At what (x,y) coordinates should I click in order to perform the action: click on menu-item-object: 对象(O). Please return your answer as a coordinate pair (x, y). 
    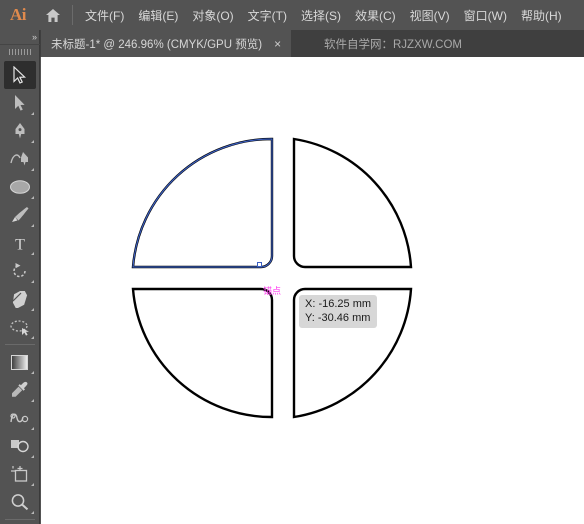
    Looking at the image, I should click on (212, 15).